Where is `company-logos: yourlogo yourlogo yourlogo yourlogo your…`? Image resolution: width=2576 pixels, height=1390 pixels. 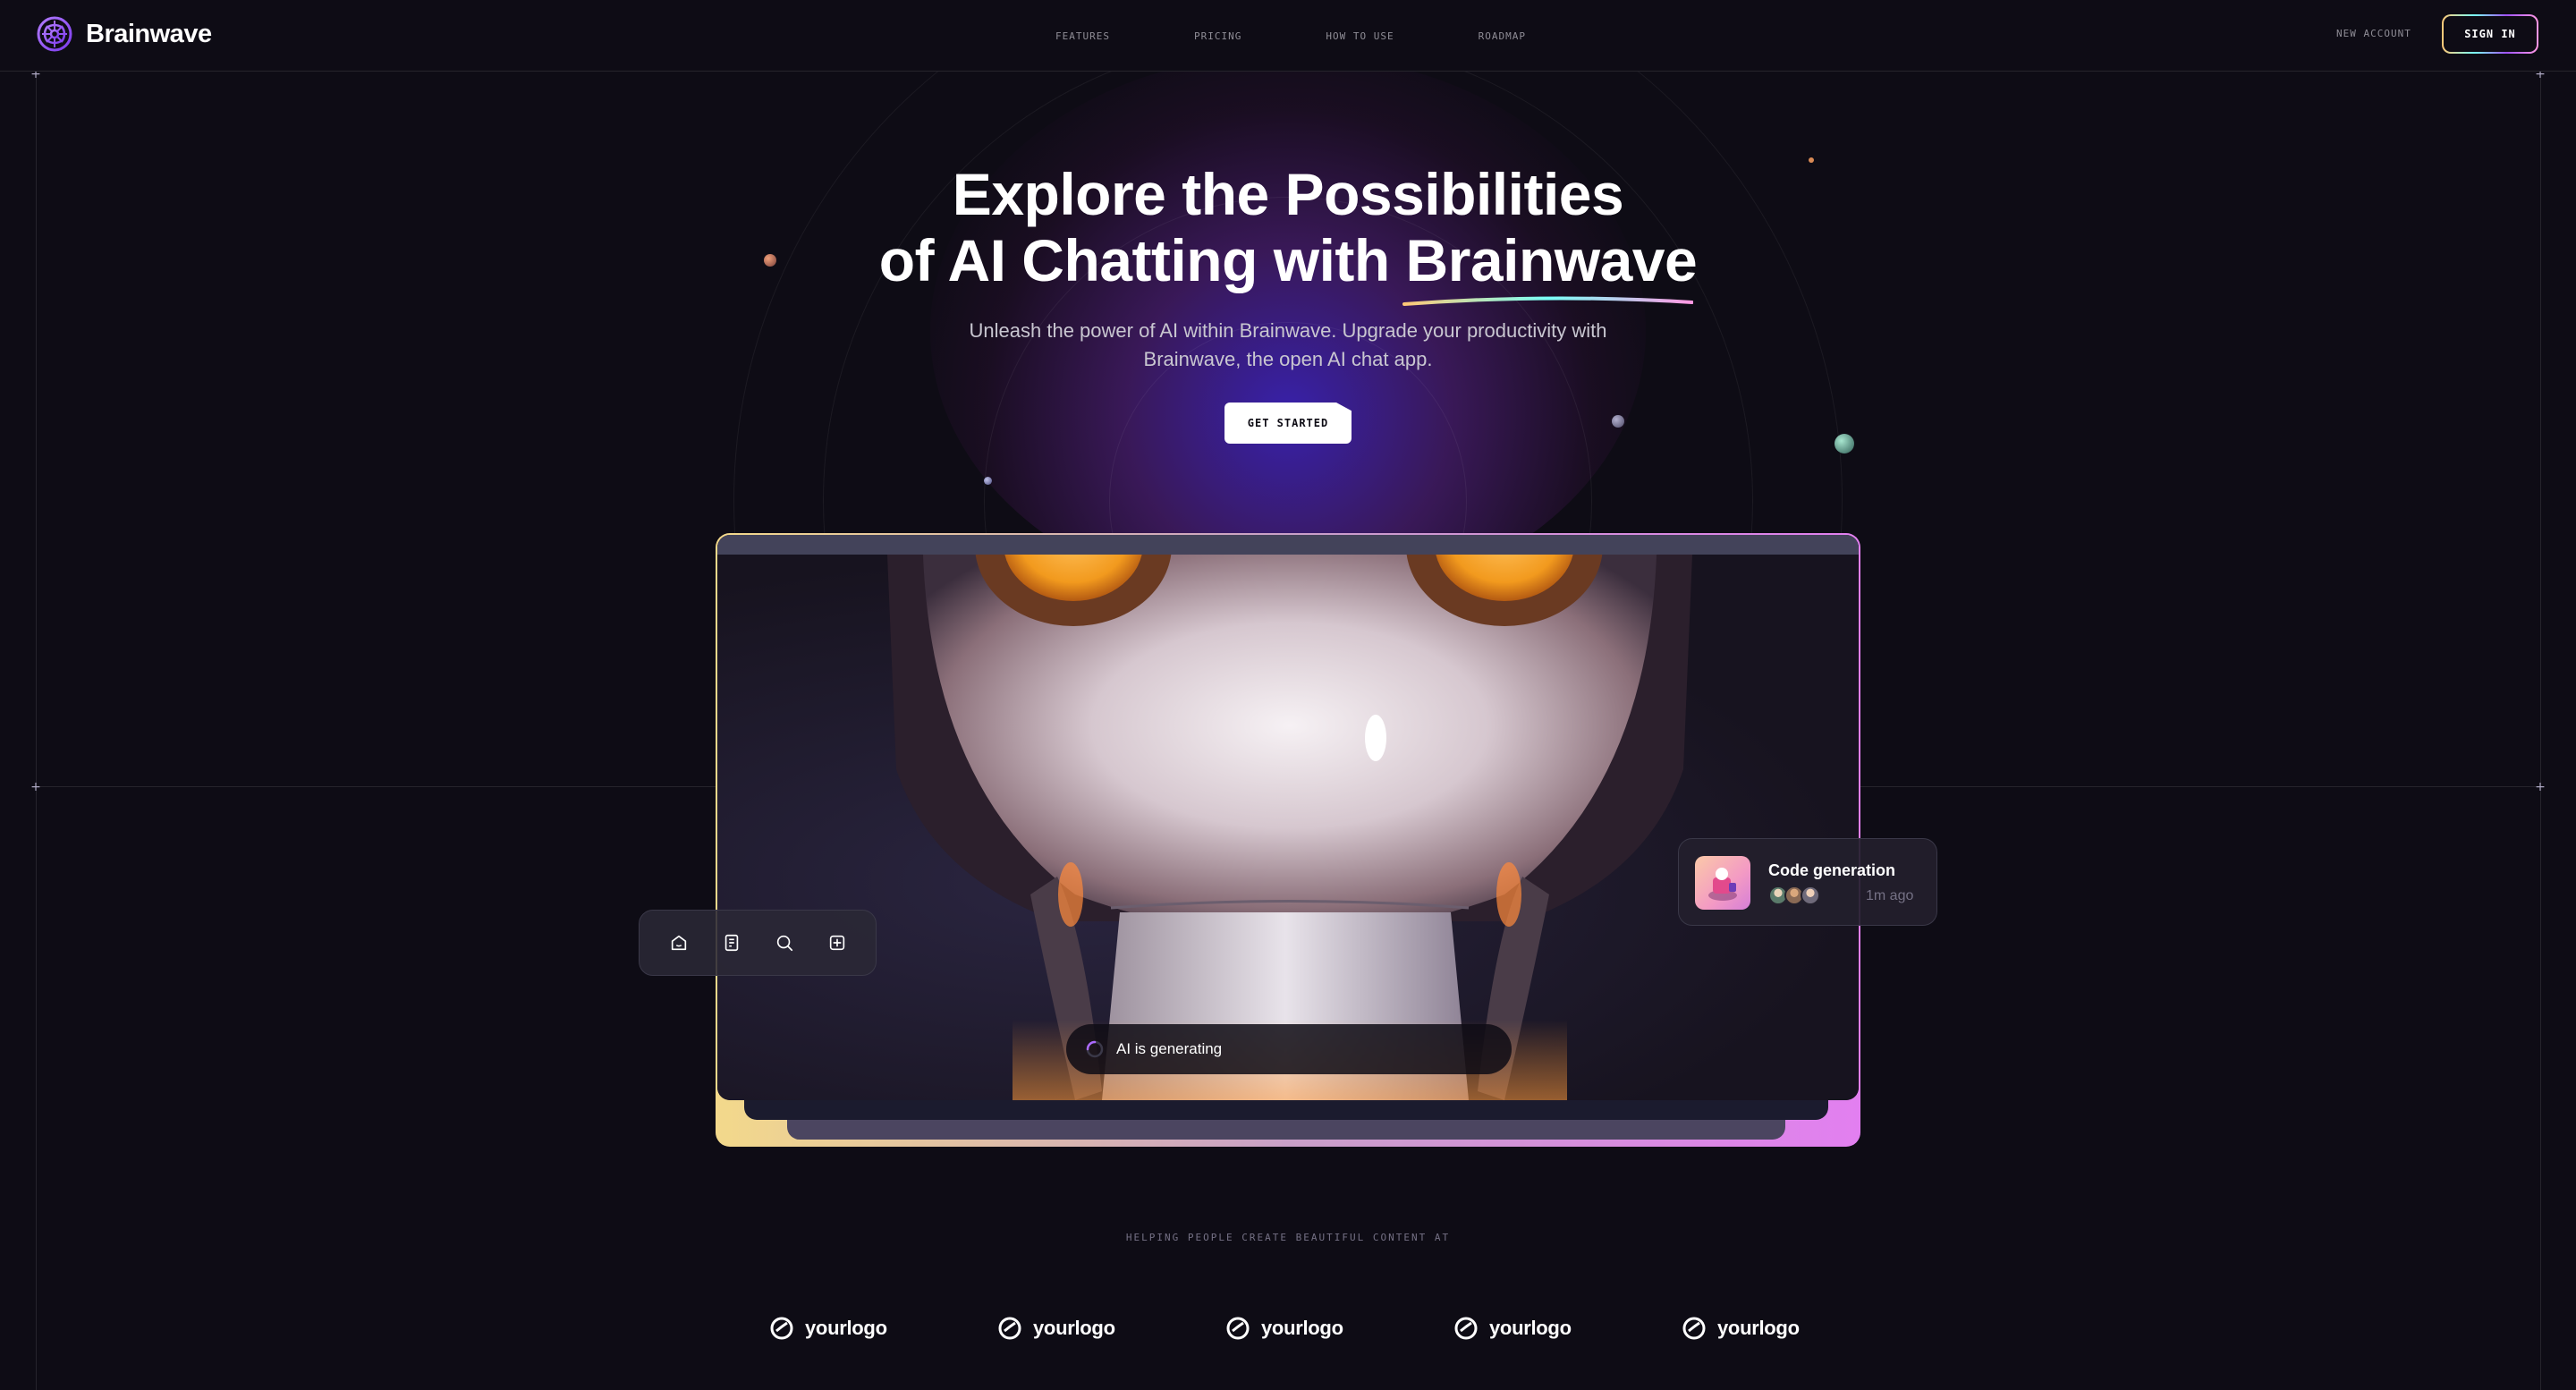 company-logos: yourlogo yourlogo yourlogo yourlogo your… is located at coordinates (1288, 1328).